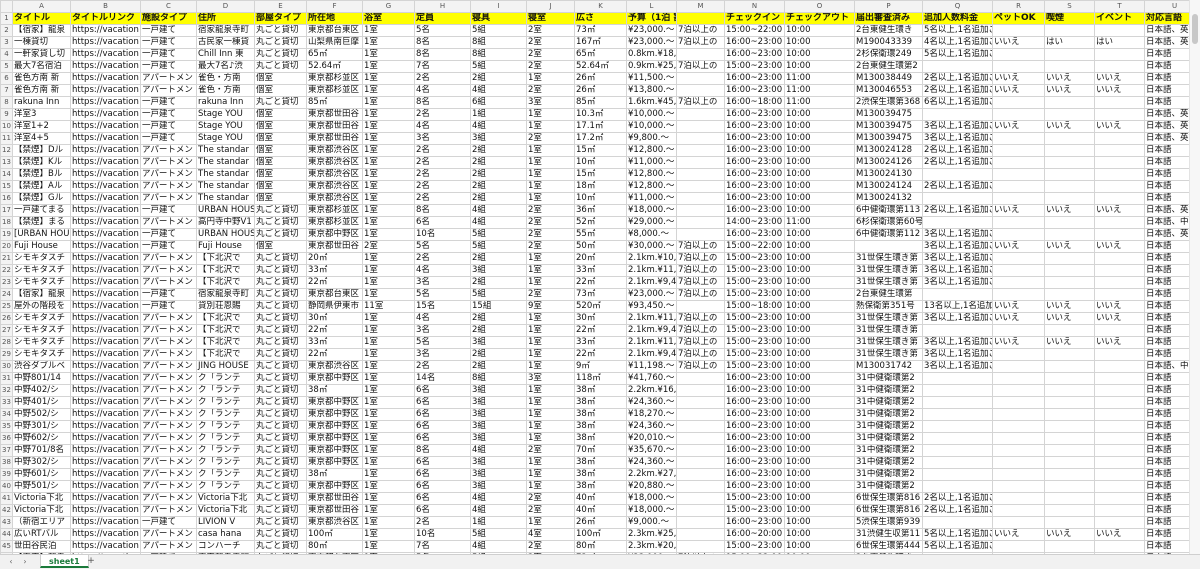 The image size is (1200, 569). I want to click on cell: 1.6km.¥45,, so click(651, 102).